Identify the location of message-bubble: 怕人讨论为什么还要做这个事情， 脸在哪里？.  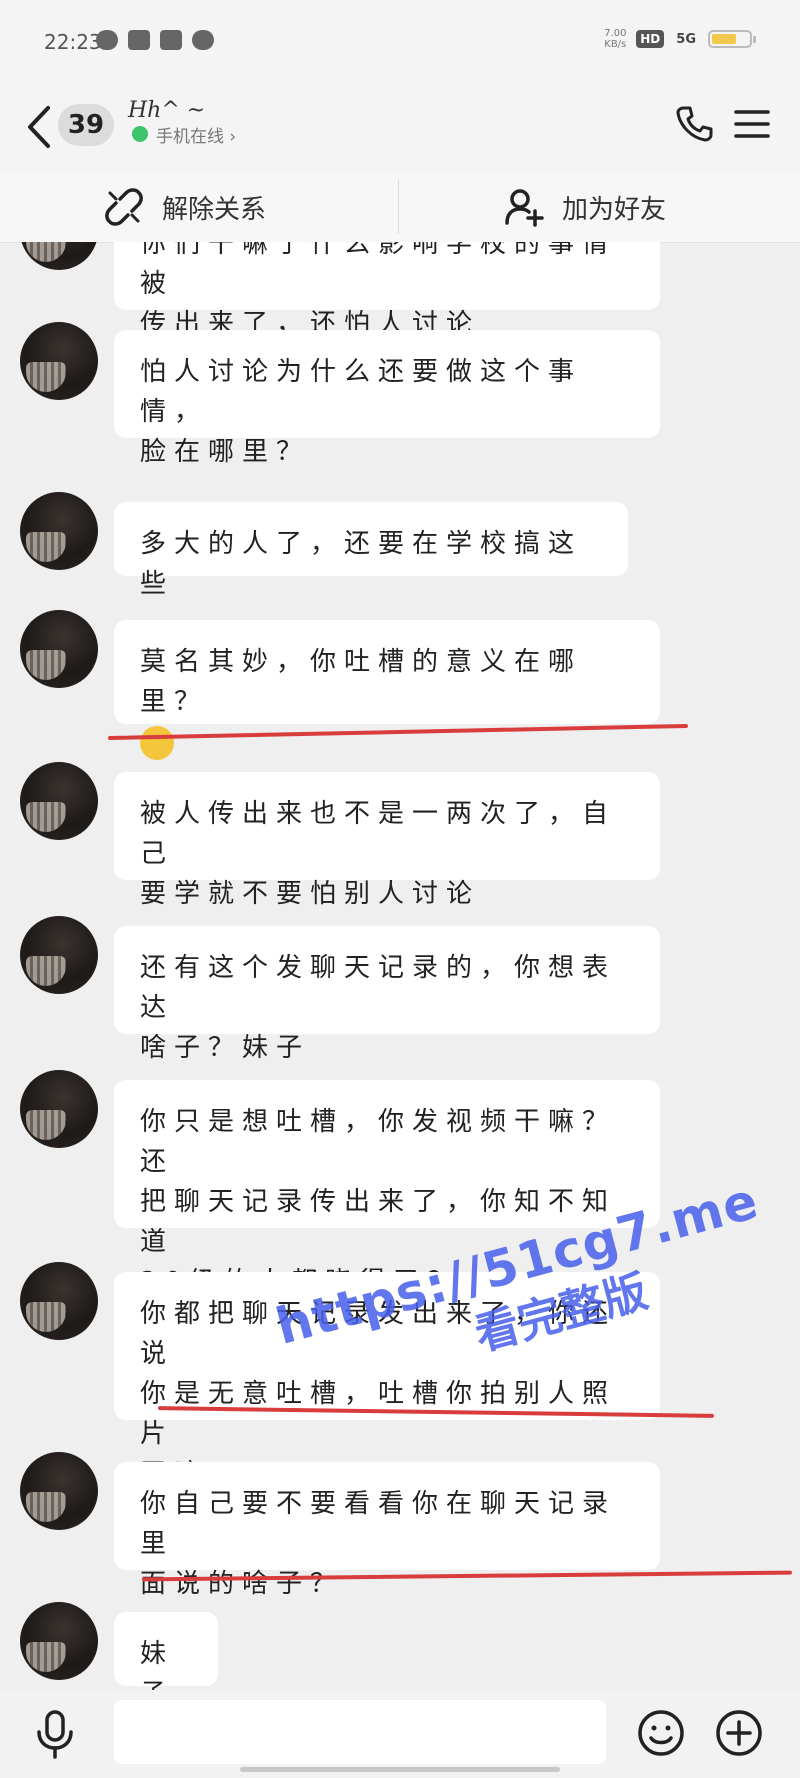
(387, 398).